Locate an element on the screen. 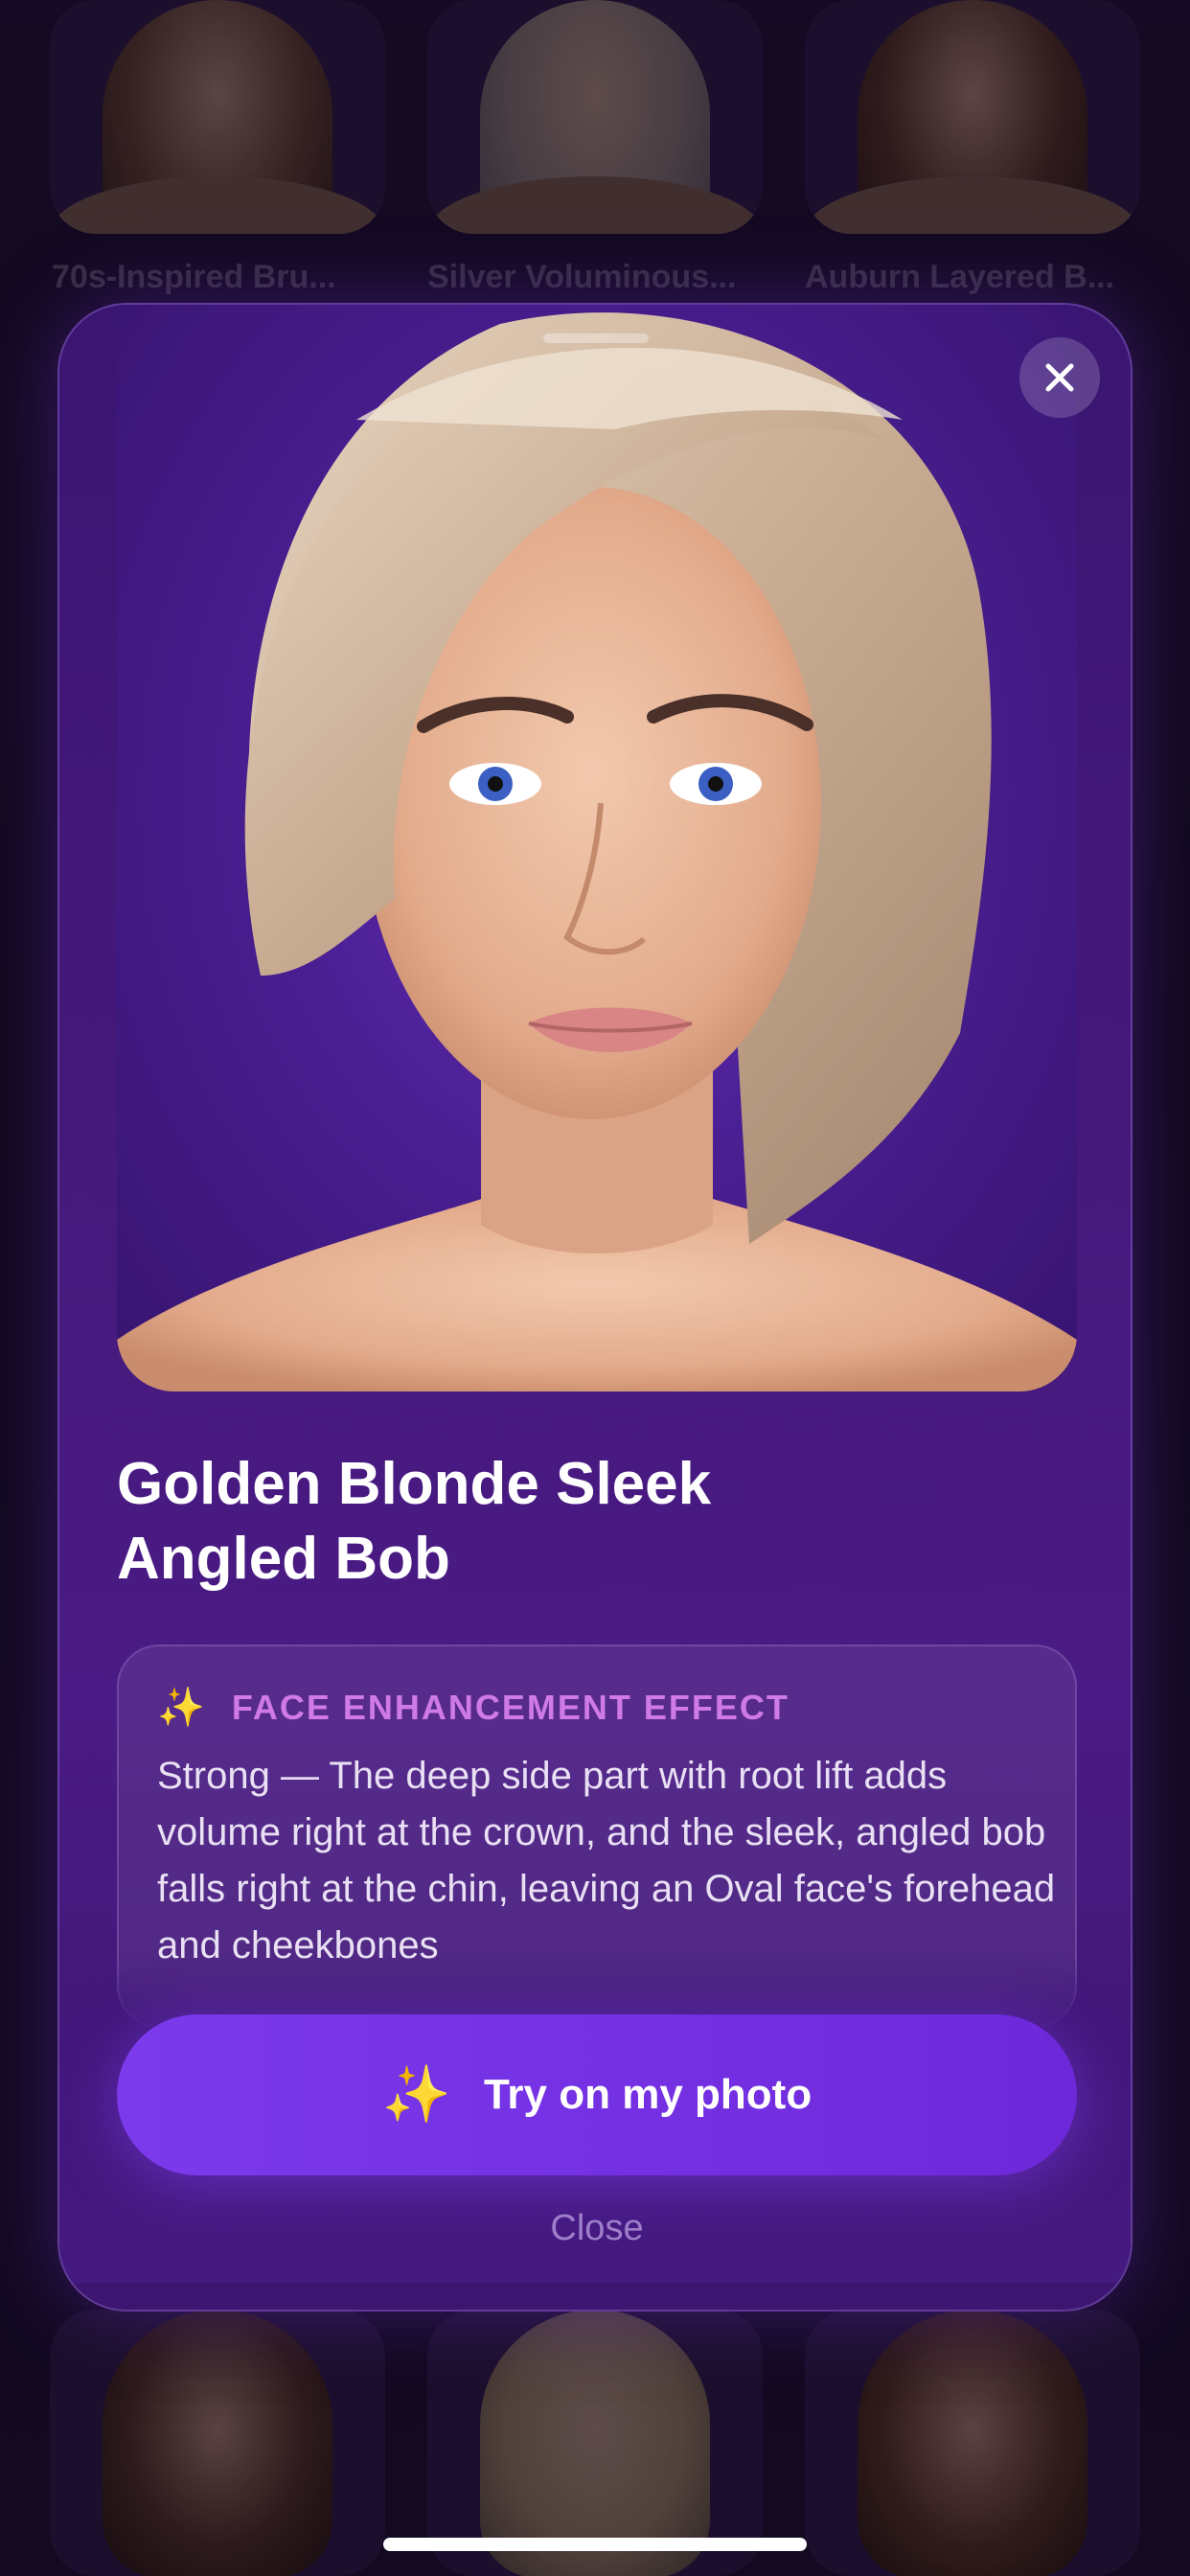  close-button is located at coordinates (1060, 377).